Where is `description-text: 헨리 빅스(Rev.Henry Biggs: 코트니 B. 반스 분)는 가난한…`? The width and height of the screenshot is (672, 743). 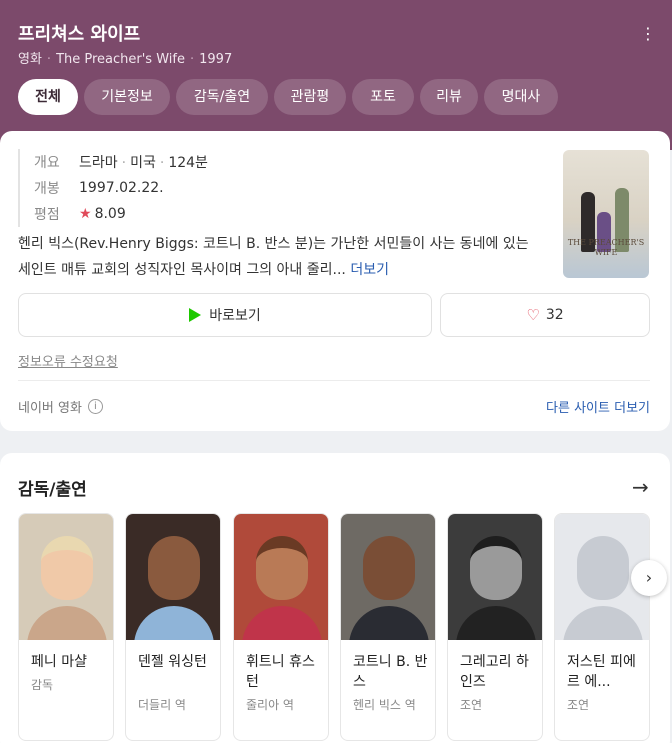
description-text: 헨리 빅스(Rev.Henry Biggs: 코트니 B. 반스 분)는 가난한… is located at coordinates (273, 257).